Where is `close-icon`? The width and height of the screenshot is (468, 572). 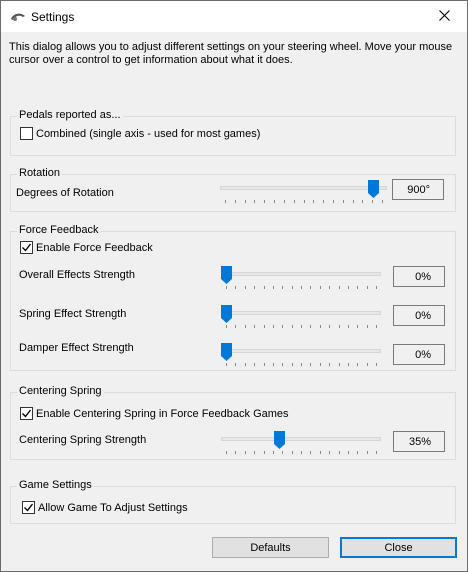
close-icon is located at coordinates (444, 16).